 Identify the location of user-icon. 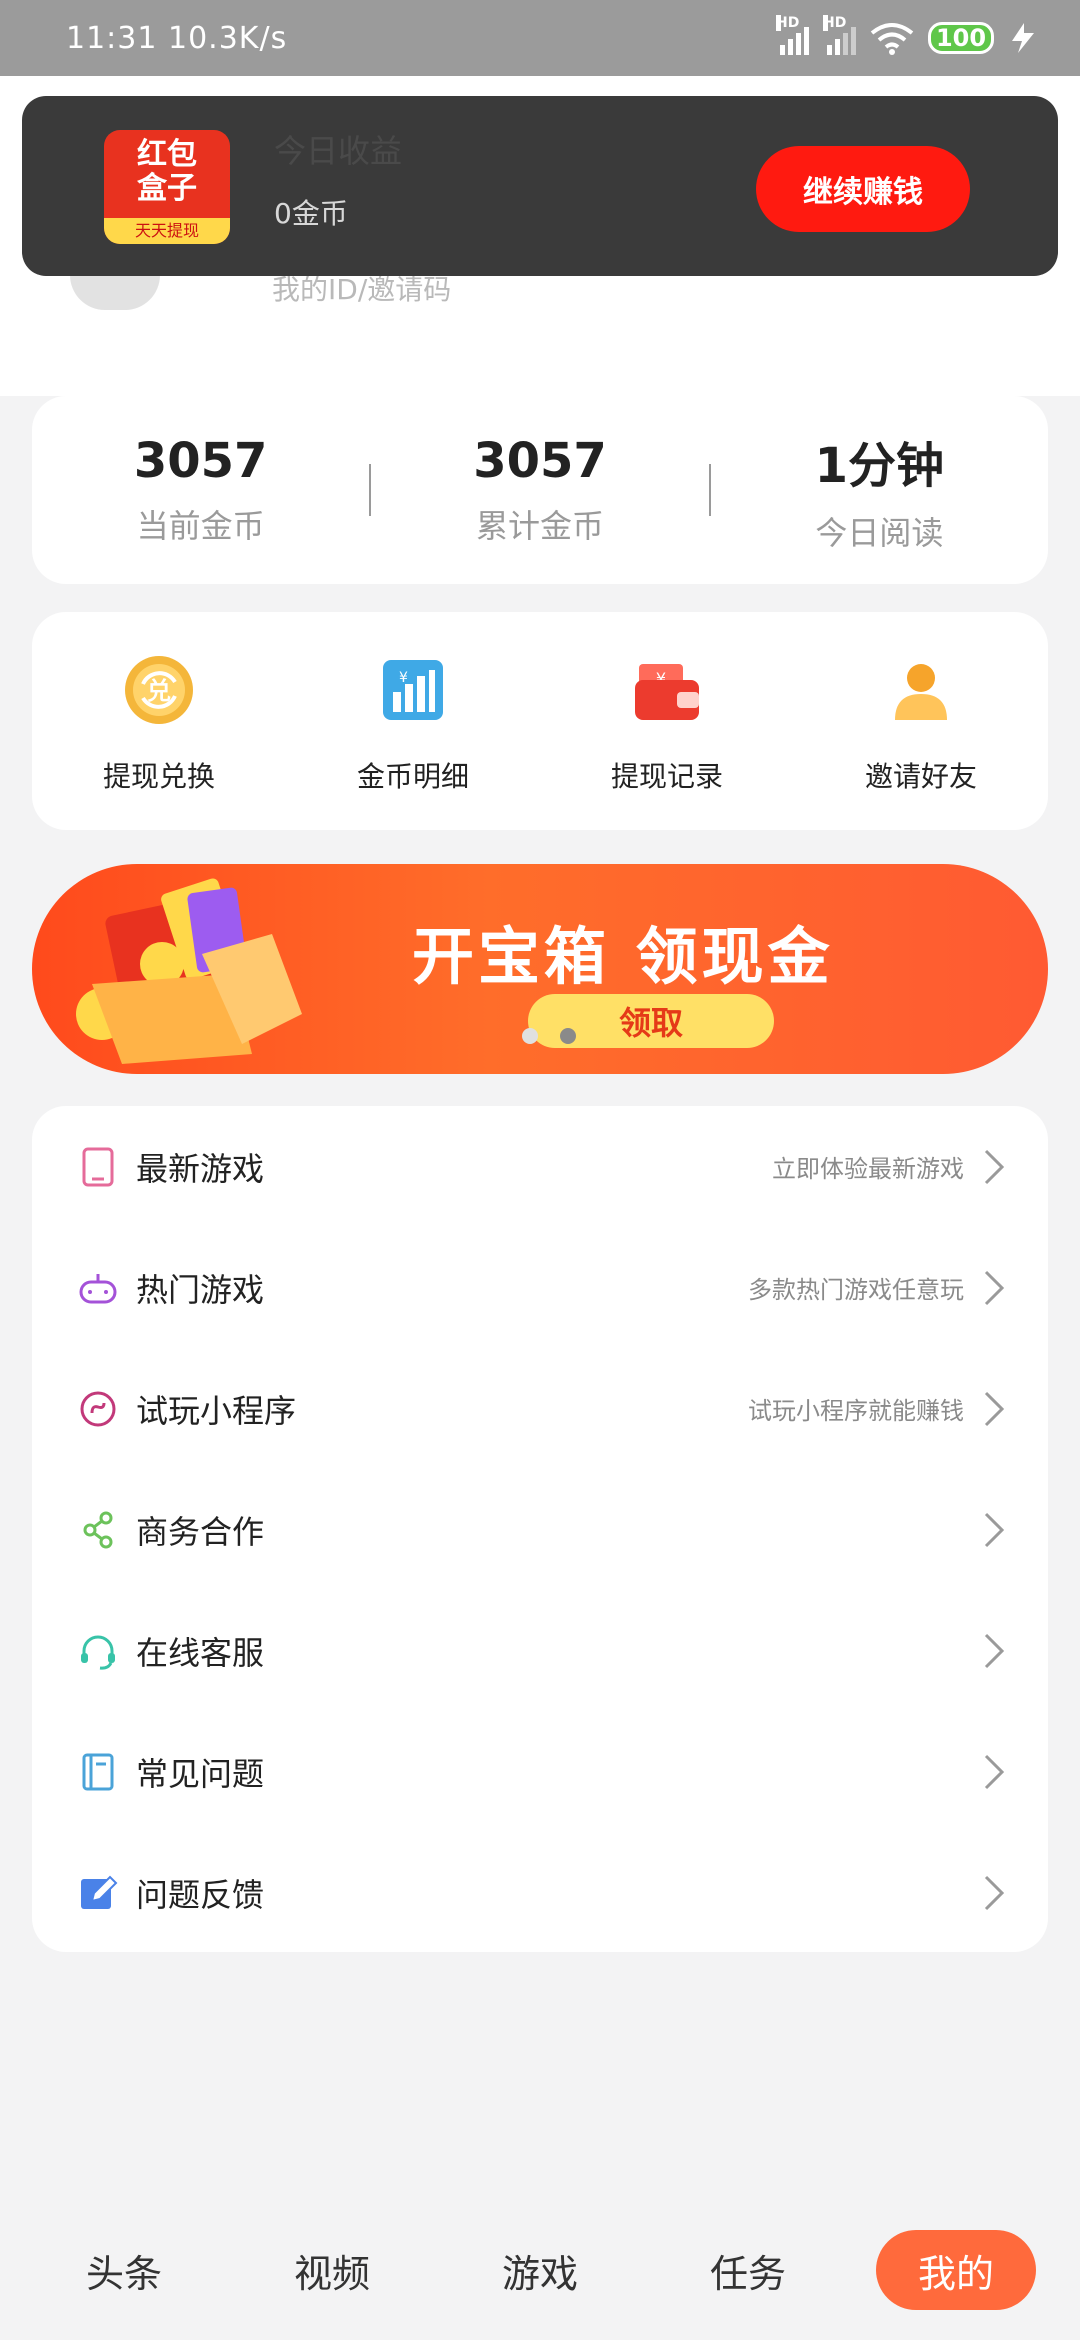
(921, 690).